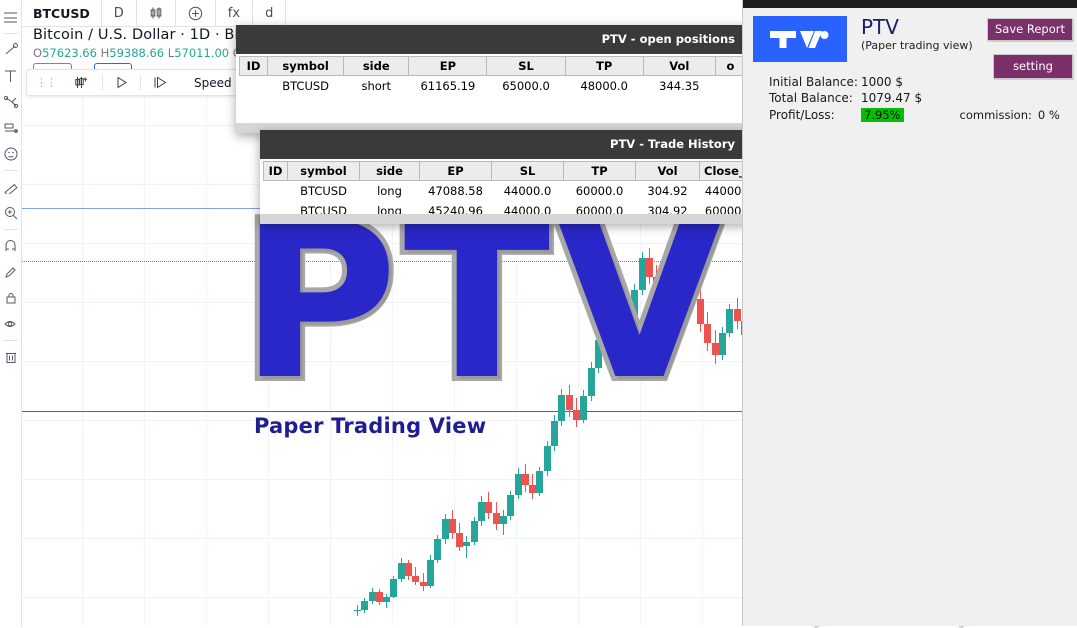  I want to click on pencil-lock-icon, so click(11, 272).